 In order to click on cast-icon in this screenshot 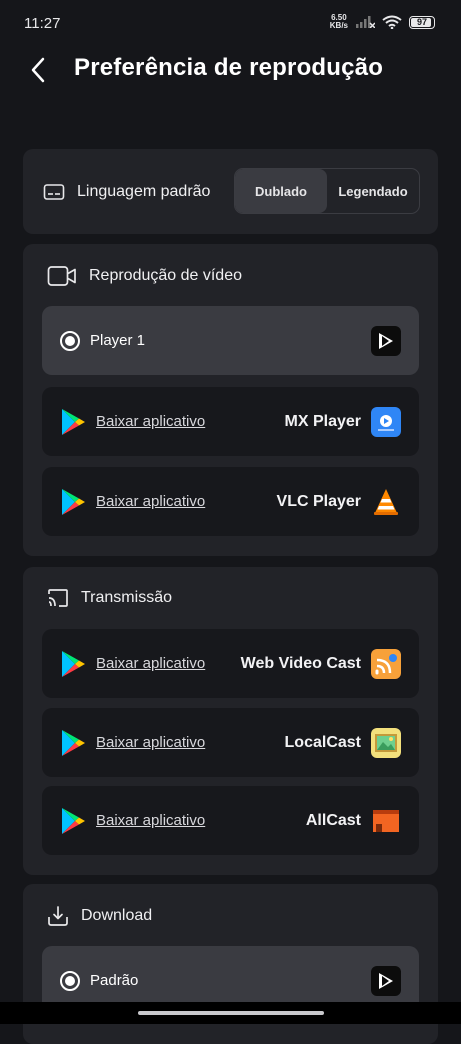, I will do `click(58, 598)`.